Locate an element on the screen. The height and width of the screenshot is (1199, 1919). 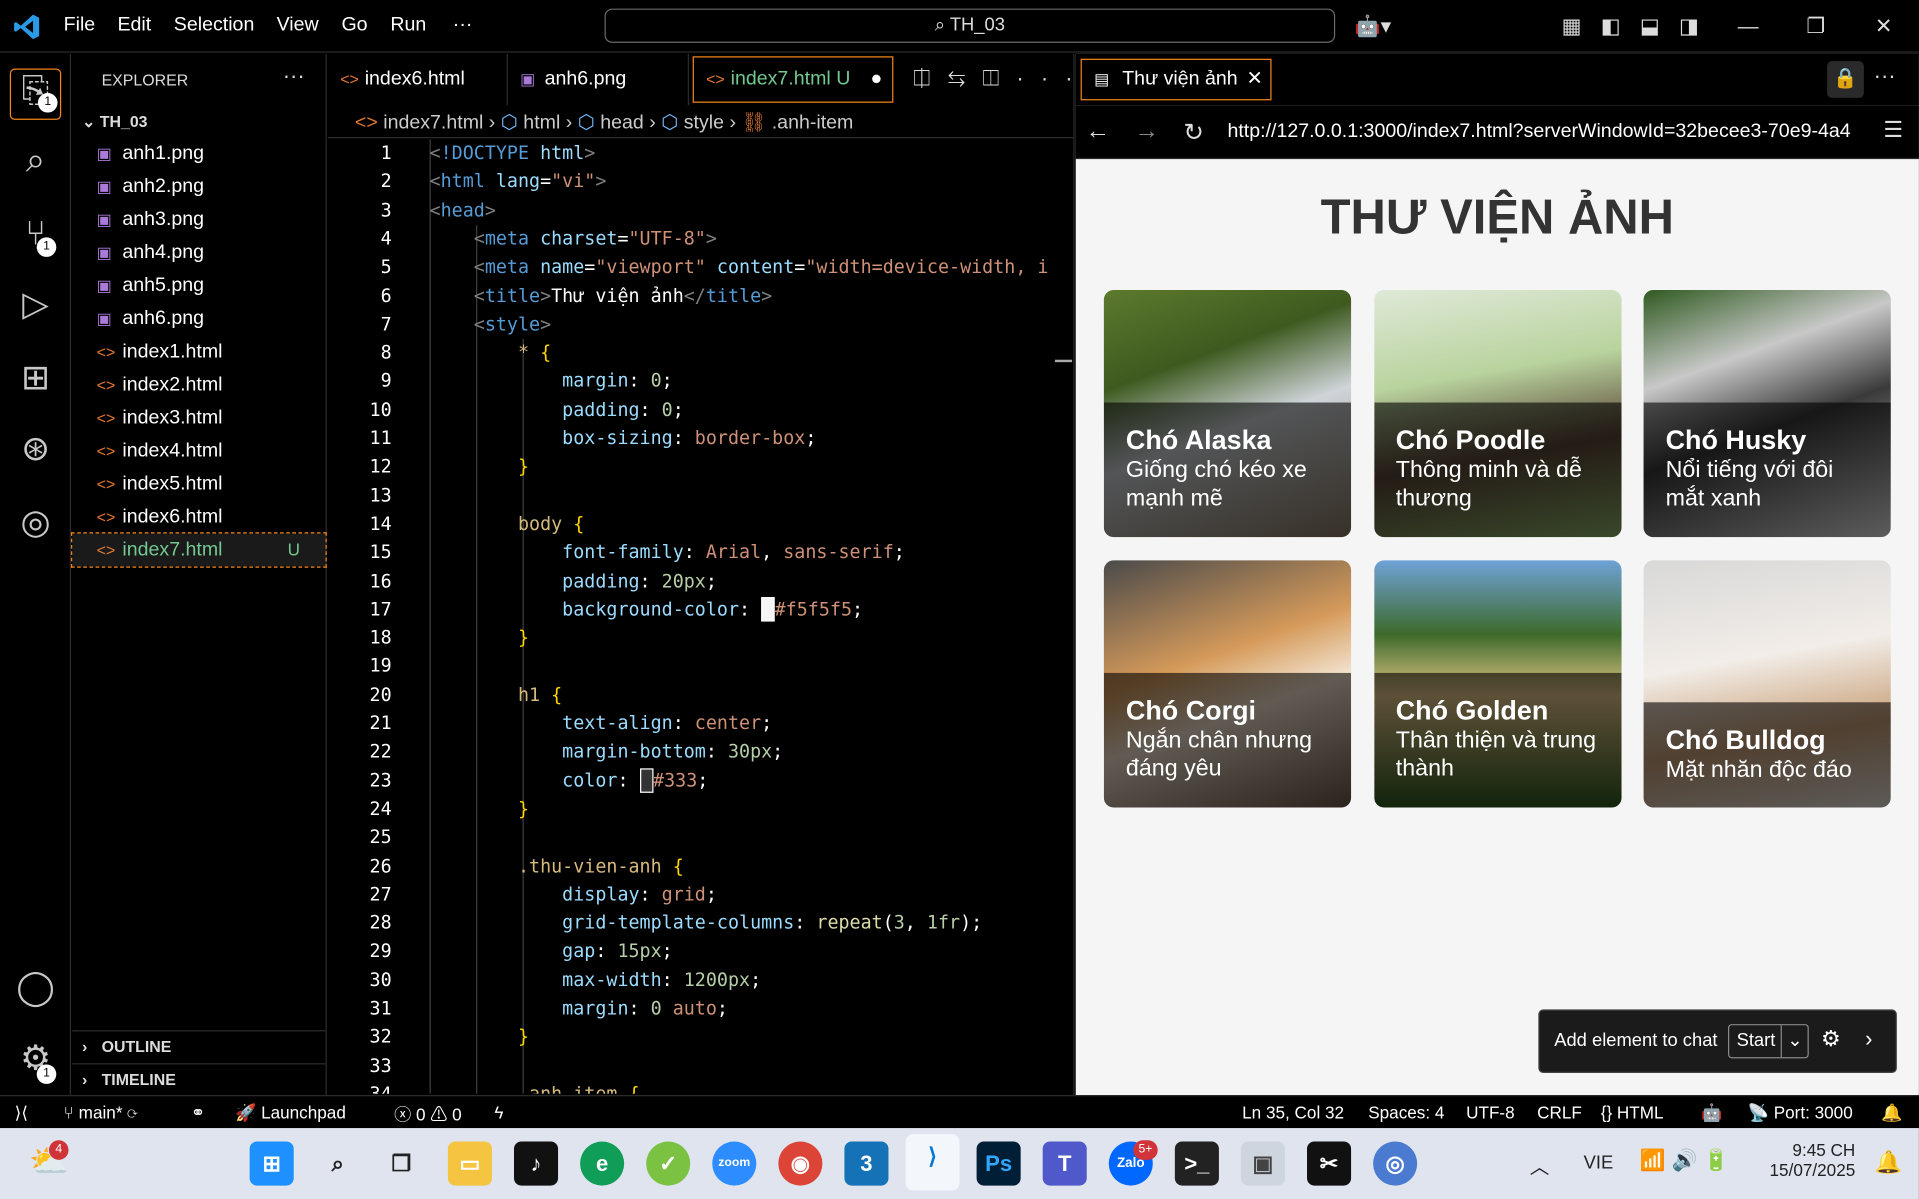
code-line: <style> is located at coordinates (490, 324).